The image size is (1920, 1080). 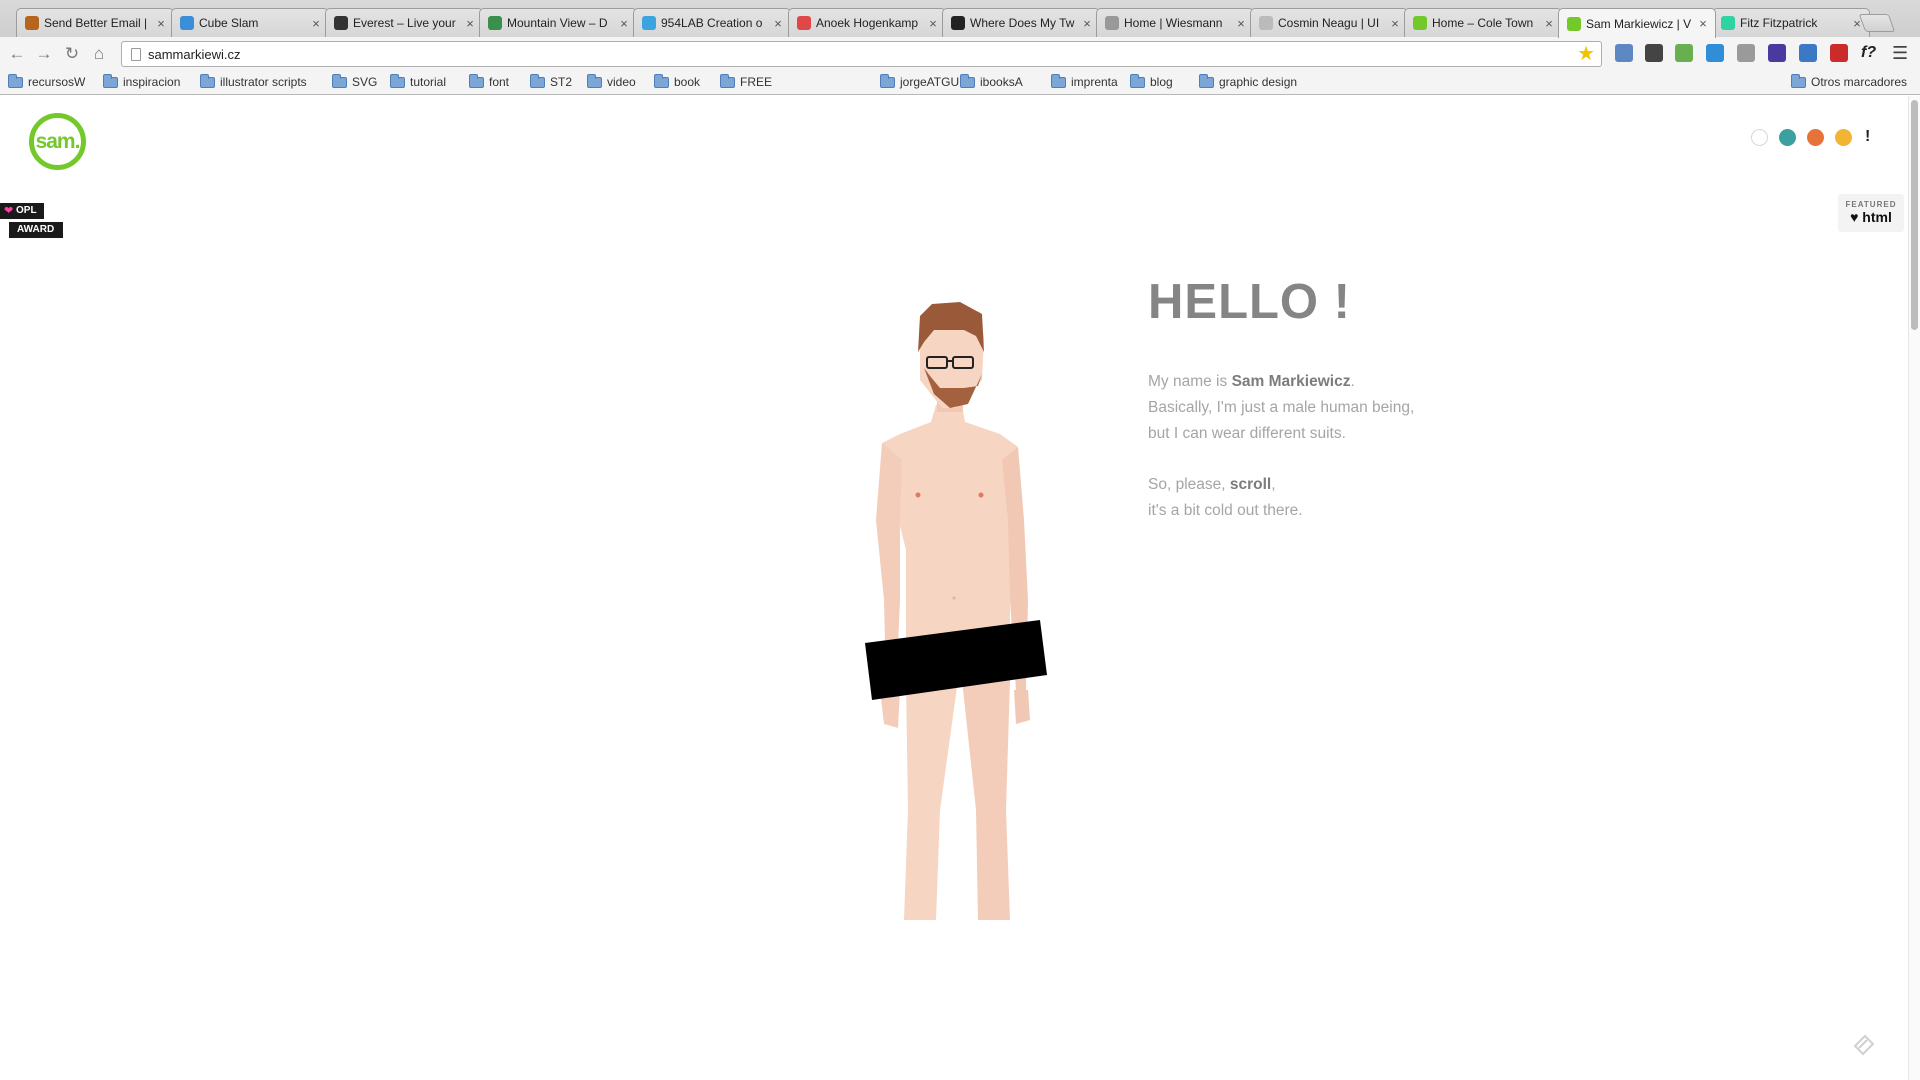 I want to click on address-url: sammarkiewi.cz, so click(x=194, y=54).